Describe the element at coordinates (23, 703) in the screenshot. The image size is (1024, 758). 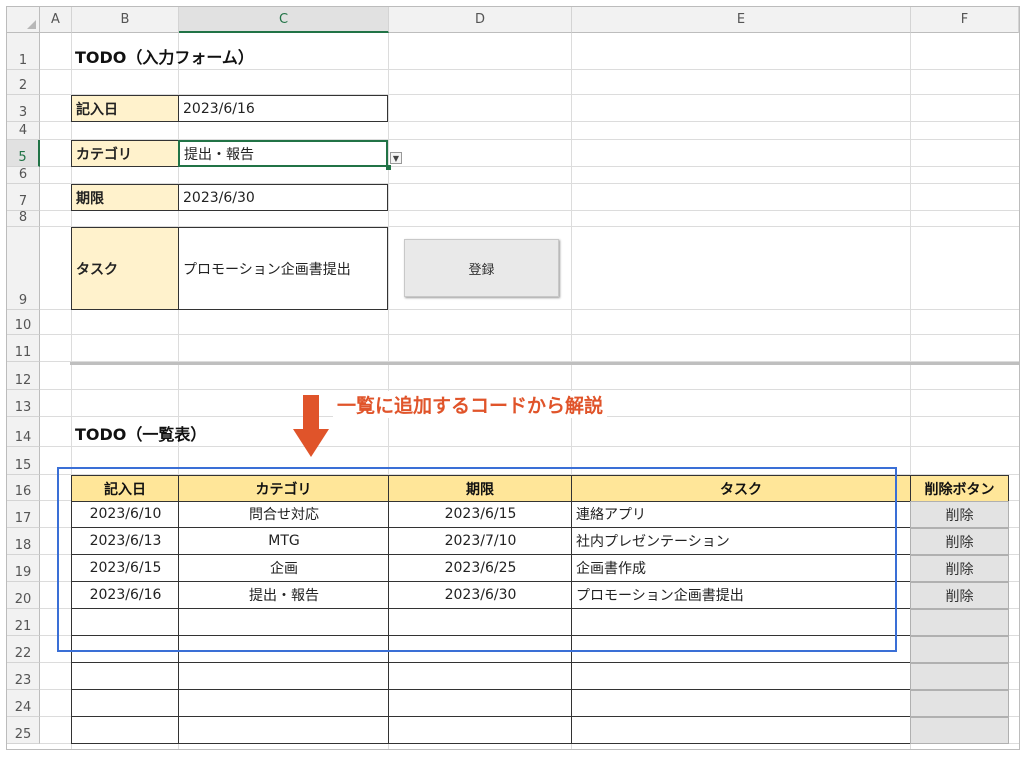
I see `row-header-24: 24` at that location.